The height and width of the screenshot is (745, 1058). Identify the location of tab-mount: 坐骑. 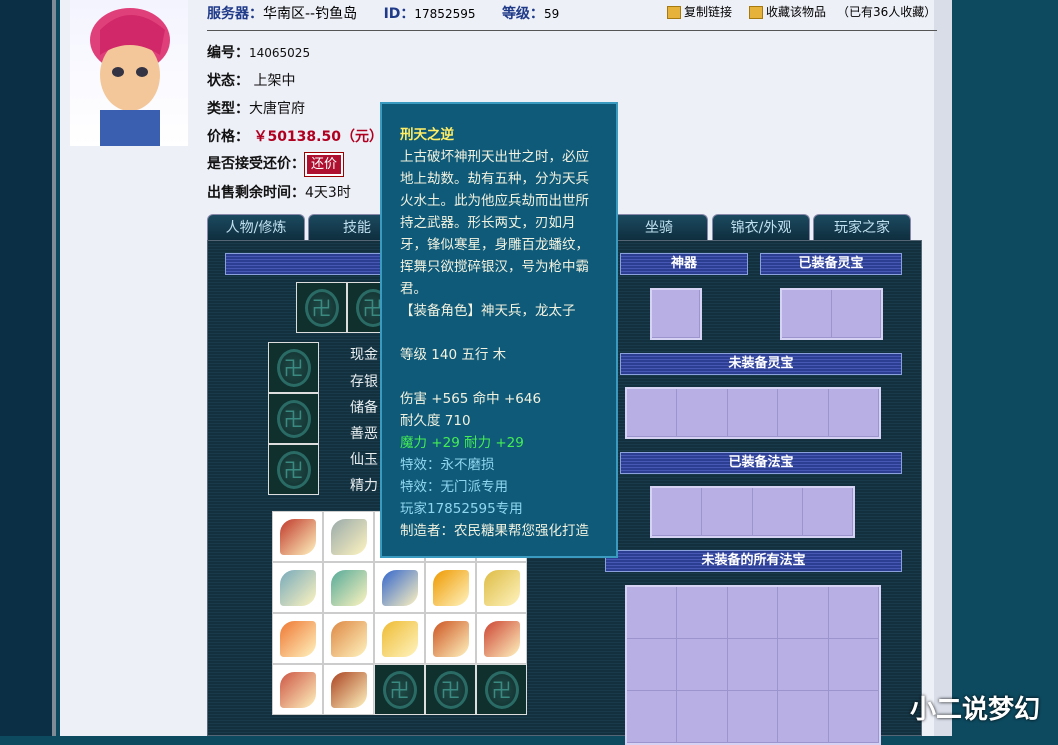
(659, 227).